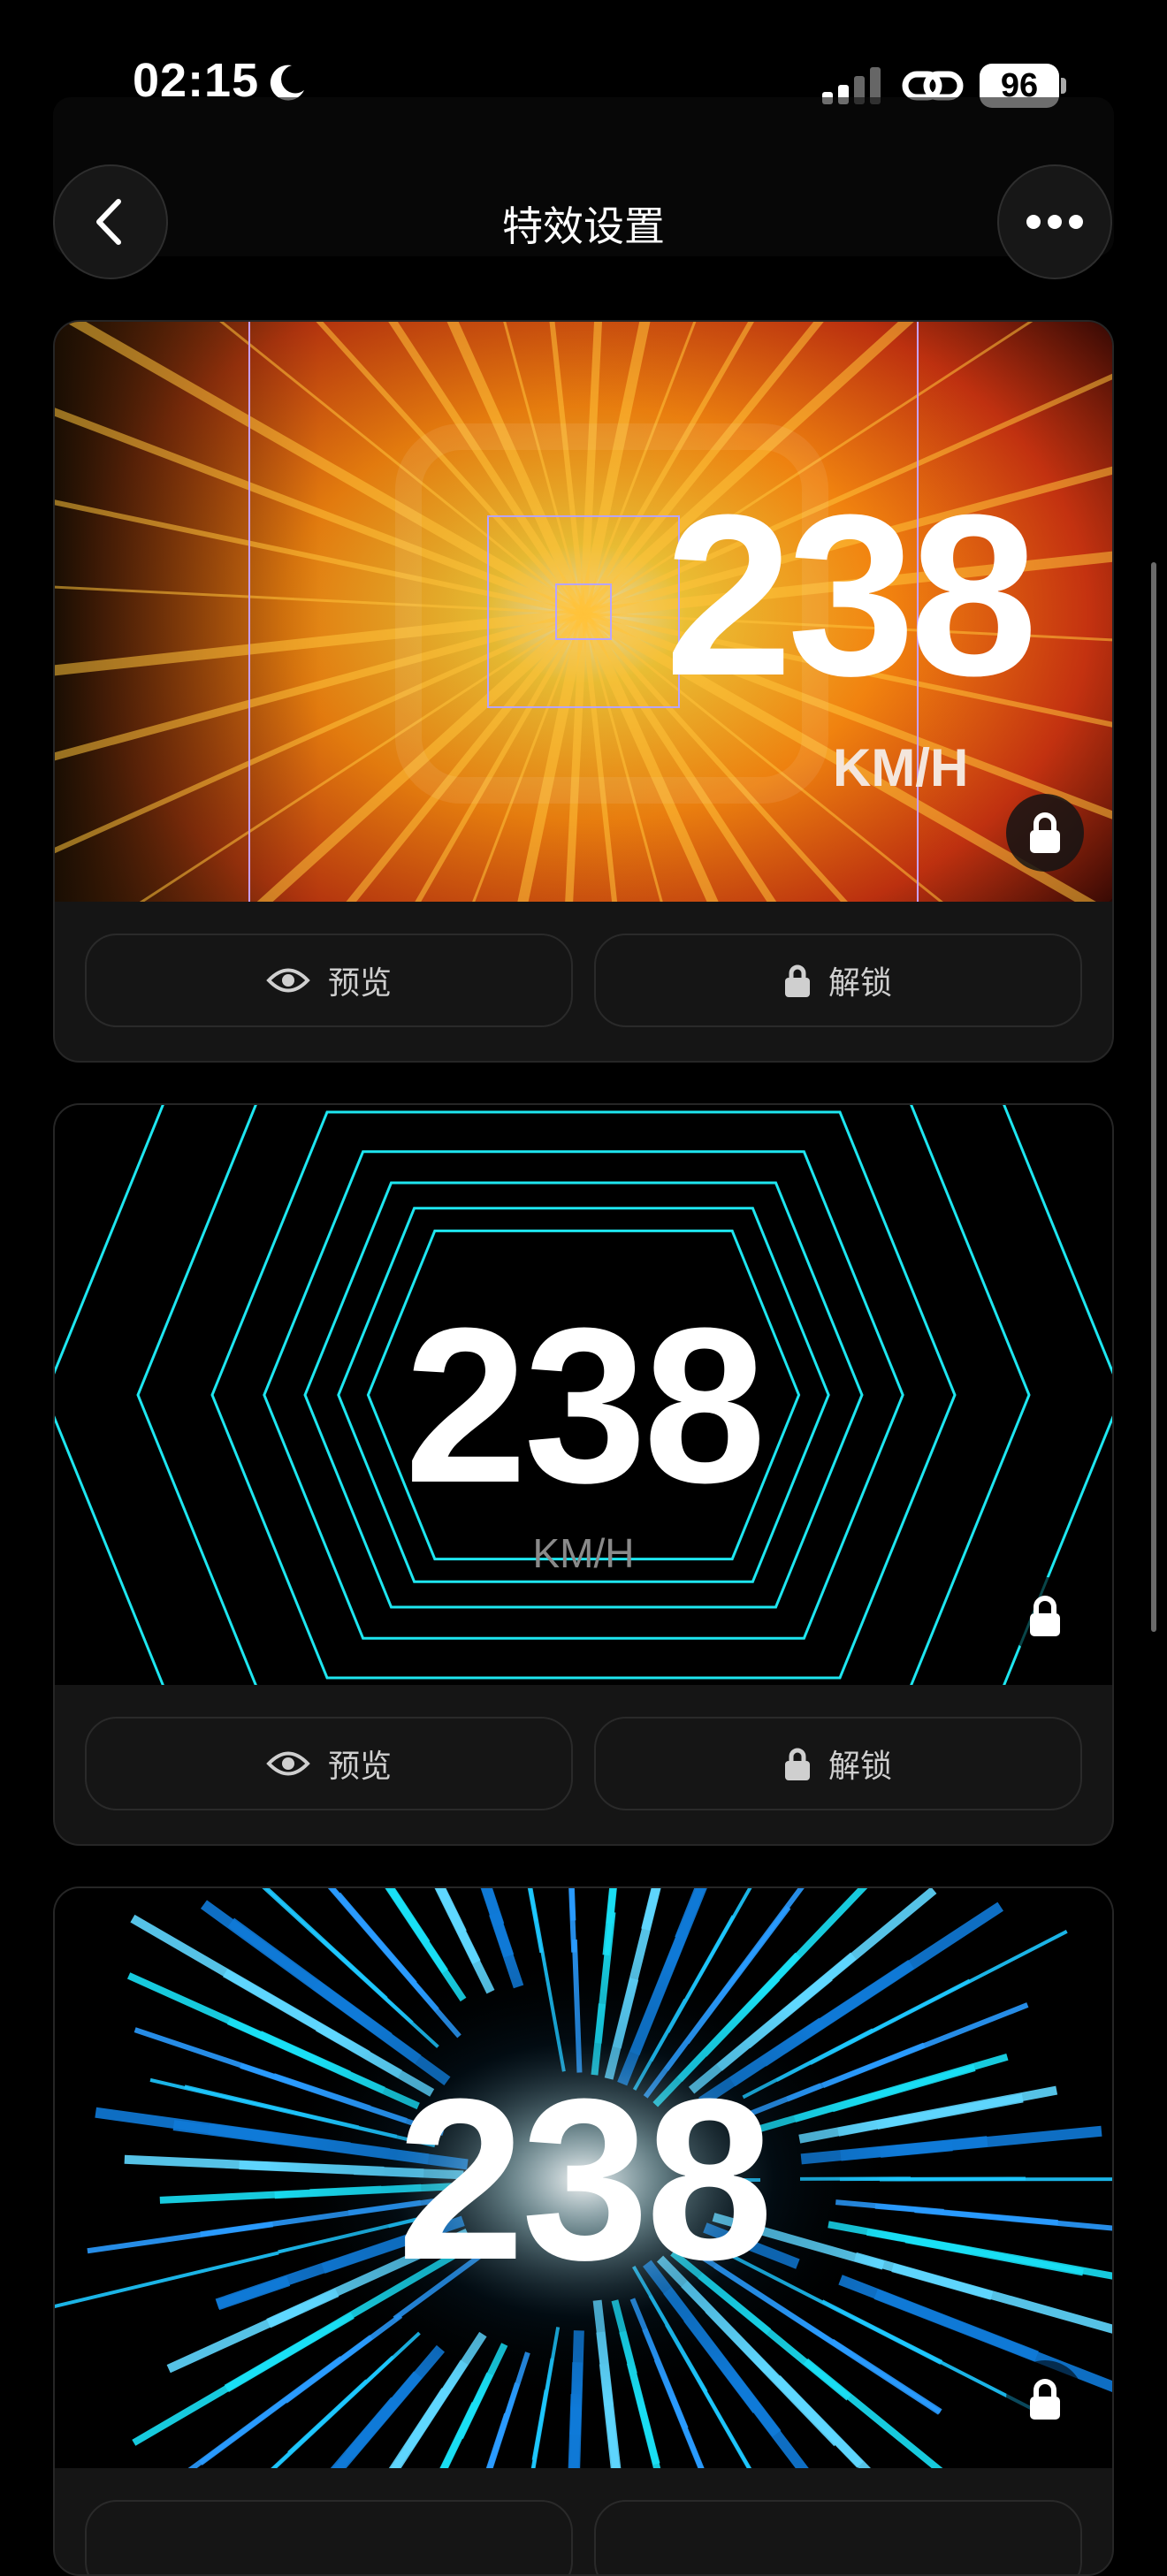 This screenshot has width=1167, height=2576. I want to click on page-title: 特效设置, so click(583, 223).